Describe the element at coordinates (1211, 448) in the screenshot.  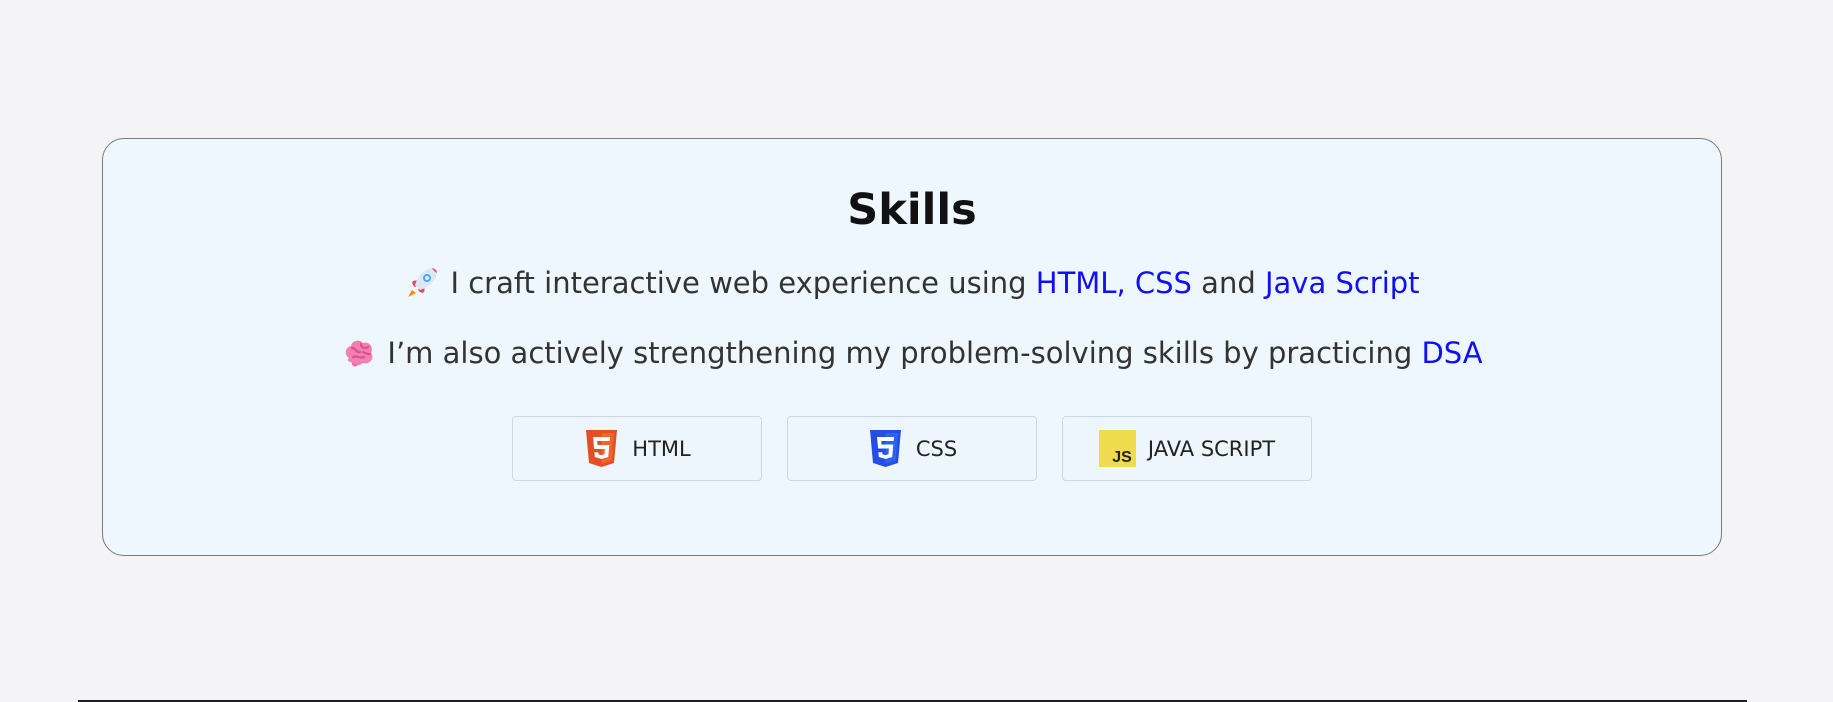
I see `javascript-skill-label: JAVA SCRIPT` at that location.